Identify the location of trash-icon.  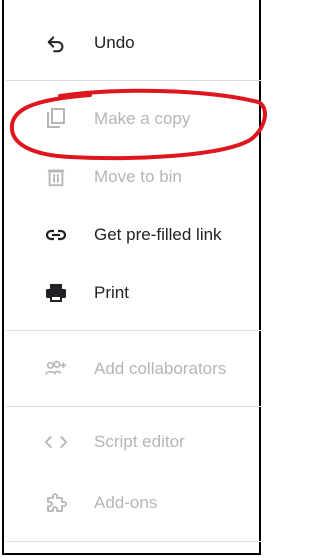
(56, 177).